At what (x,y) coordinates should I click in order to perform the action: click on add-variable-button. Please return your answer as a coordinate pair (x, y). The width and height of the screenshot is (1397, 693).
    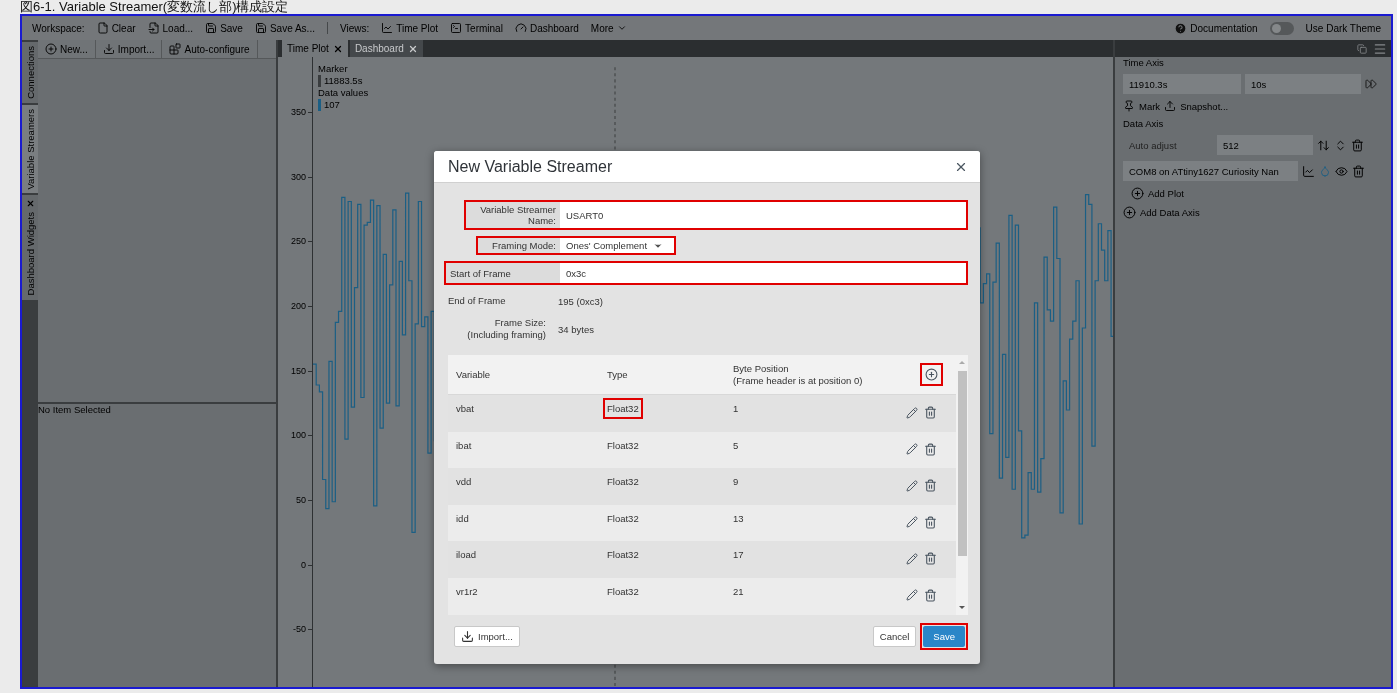
    Looking at the image, I should click on (931, 374).